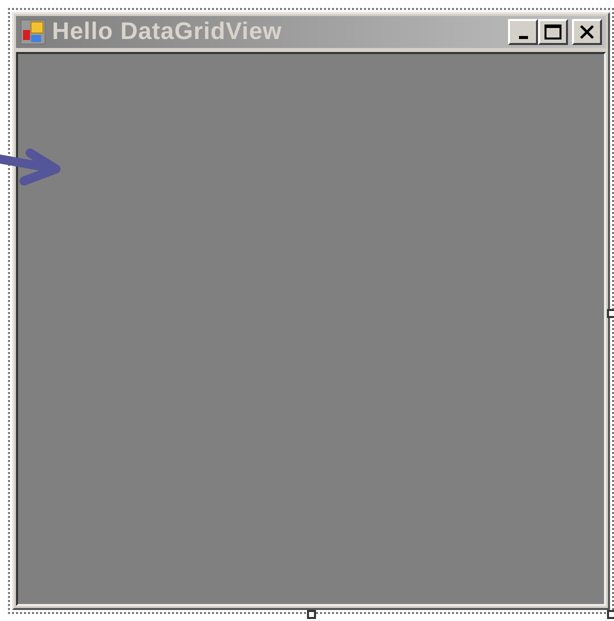 The image size is (614, 621). Describe the element at coordinates (523, 32) in the screenshot. I see `minimize-button` at that location.